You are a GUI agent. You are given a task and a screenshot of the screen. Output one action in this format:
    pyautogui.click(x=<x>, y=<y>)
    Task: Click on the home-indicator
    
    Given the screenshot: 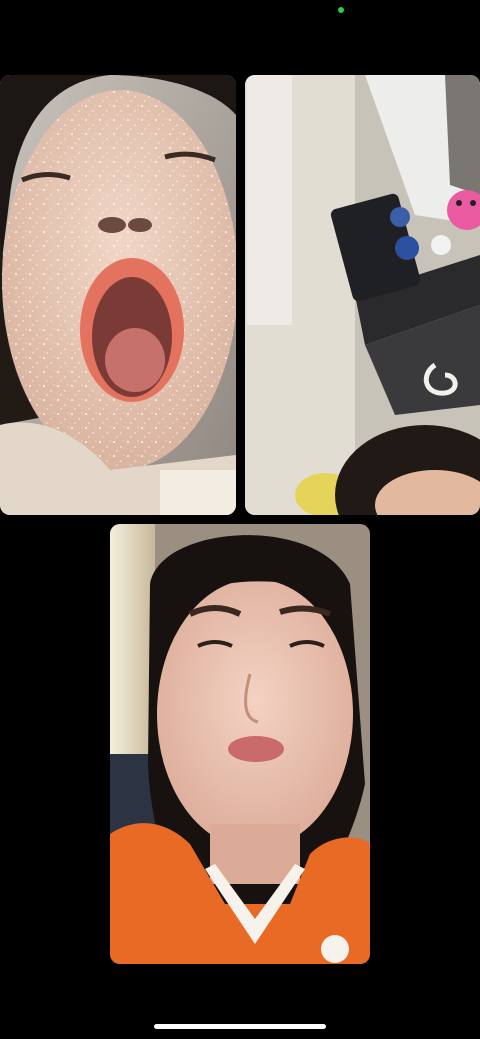 What is the action you would take?
    pyautogui.click(x=240, y=1026)
    